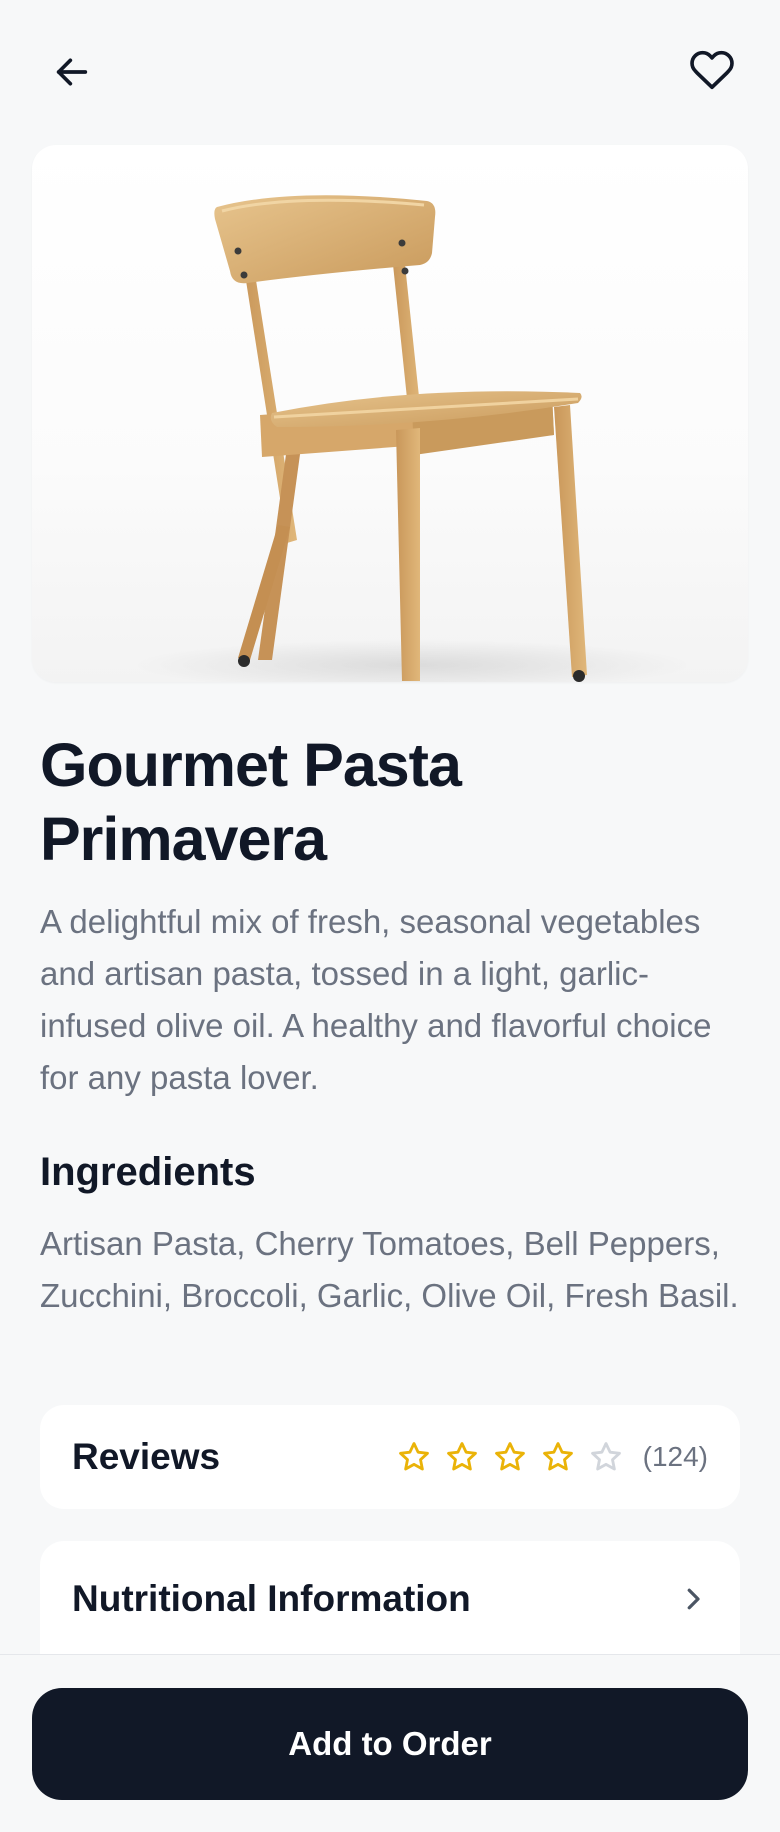 This screenshot has width=780, height=1832. I want to click on add-to-order-button: Add to Order, so click(390, 1744).